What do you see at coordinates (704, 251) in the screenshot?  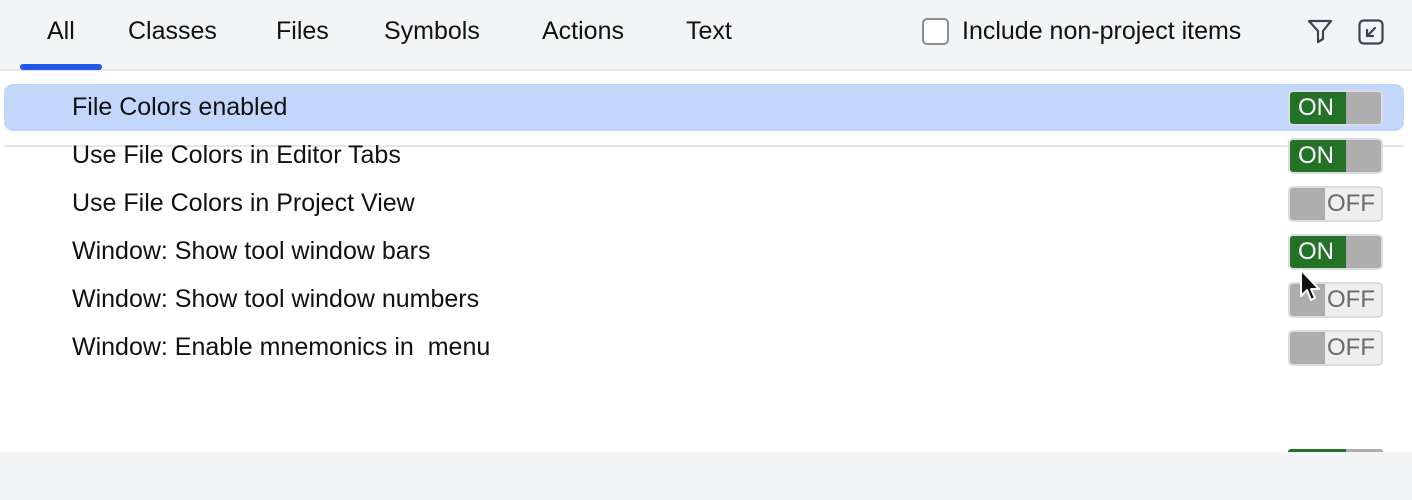 I see `list-item: Window: Show tool window bars ON` at bounding box center [704, 251].